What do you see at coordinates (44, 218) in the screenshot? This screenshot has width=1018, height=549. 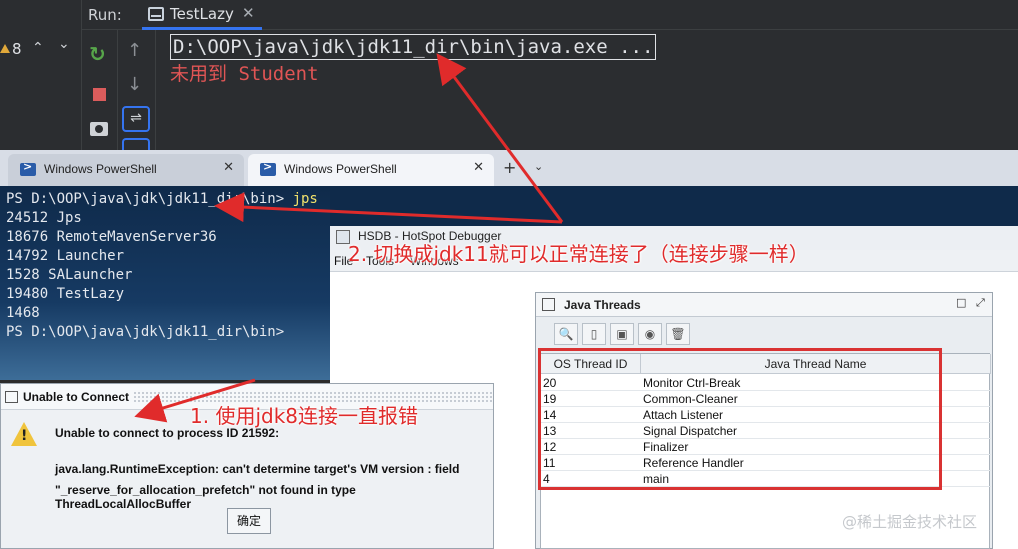 I see `ps-line: 24512 Jps` at bounding box center [44, 218].